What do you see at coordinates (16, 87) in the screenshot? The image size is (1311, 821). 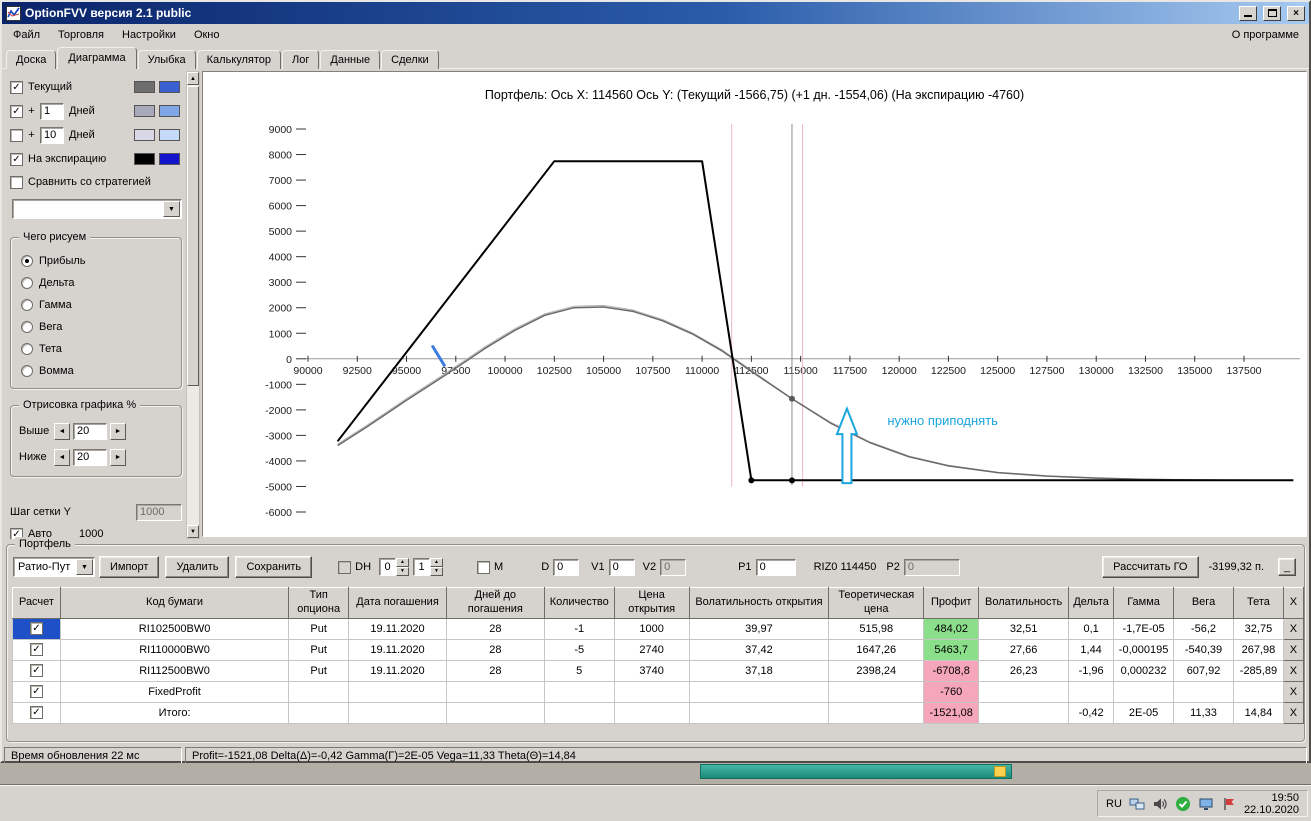 I see `series-checkbox-0: ✓` at bounding box center [16, 87].